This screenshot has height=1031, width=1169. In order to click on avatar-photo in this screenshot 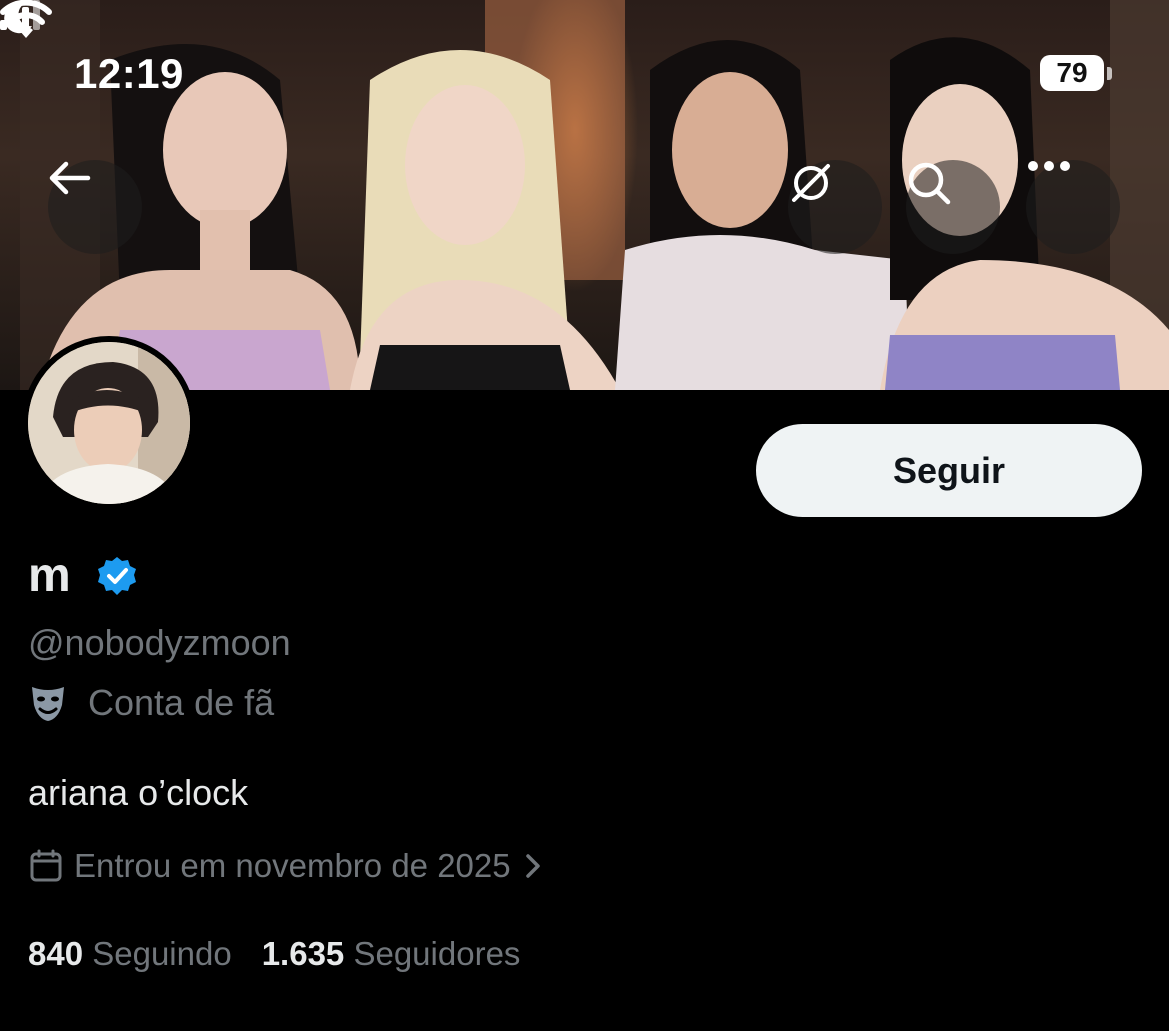, I will do `click(109, 423)`.